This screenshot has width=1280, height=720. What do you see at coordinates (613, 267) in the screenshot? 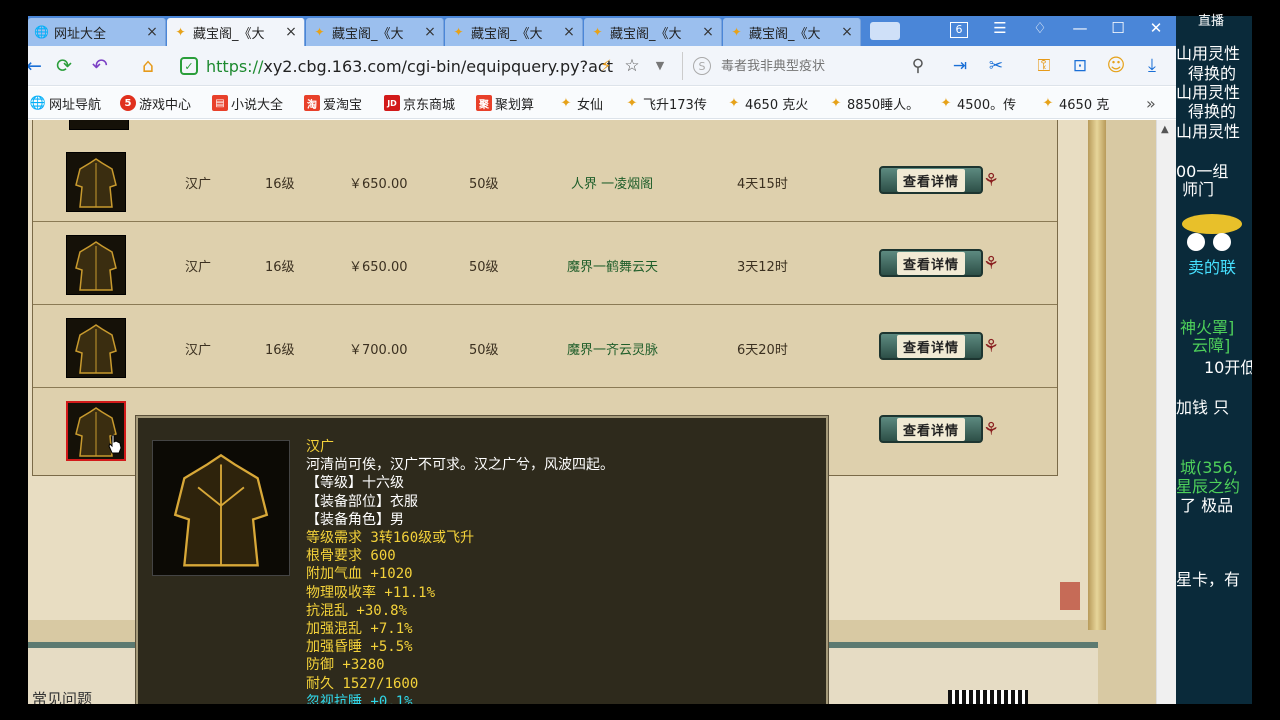
I see `item-server: 魔界一鹤舞云天` at bounding box center [613, 267].